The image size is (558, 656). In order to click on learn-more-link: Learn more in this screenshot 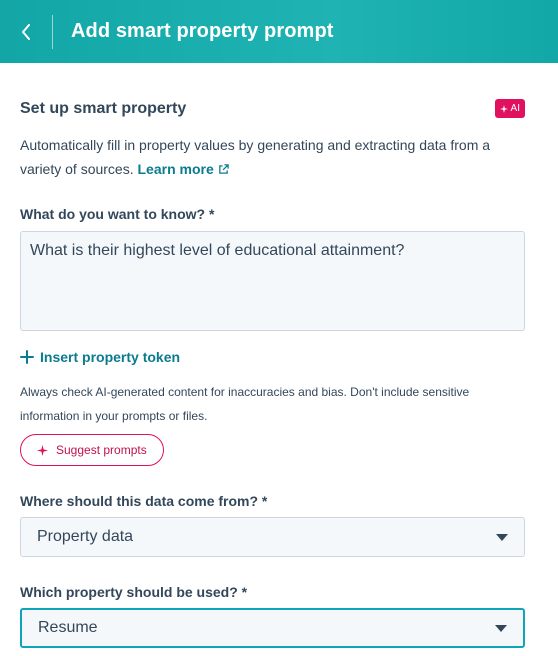, I will do `click(183, 169)`.